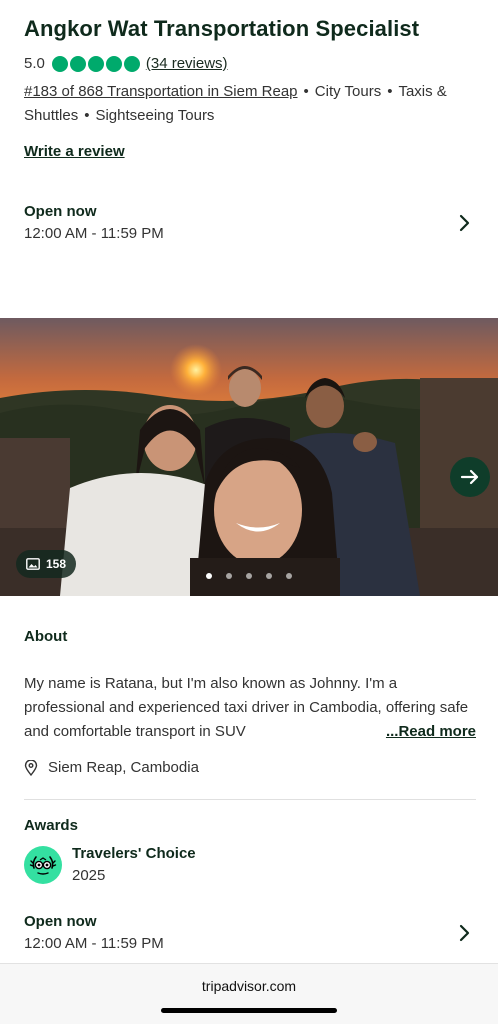 This screenshot has width=498, height=1024. I want to click on category-label: Sightseeing Tours, so click(155, 115).